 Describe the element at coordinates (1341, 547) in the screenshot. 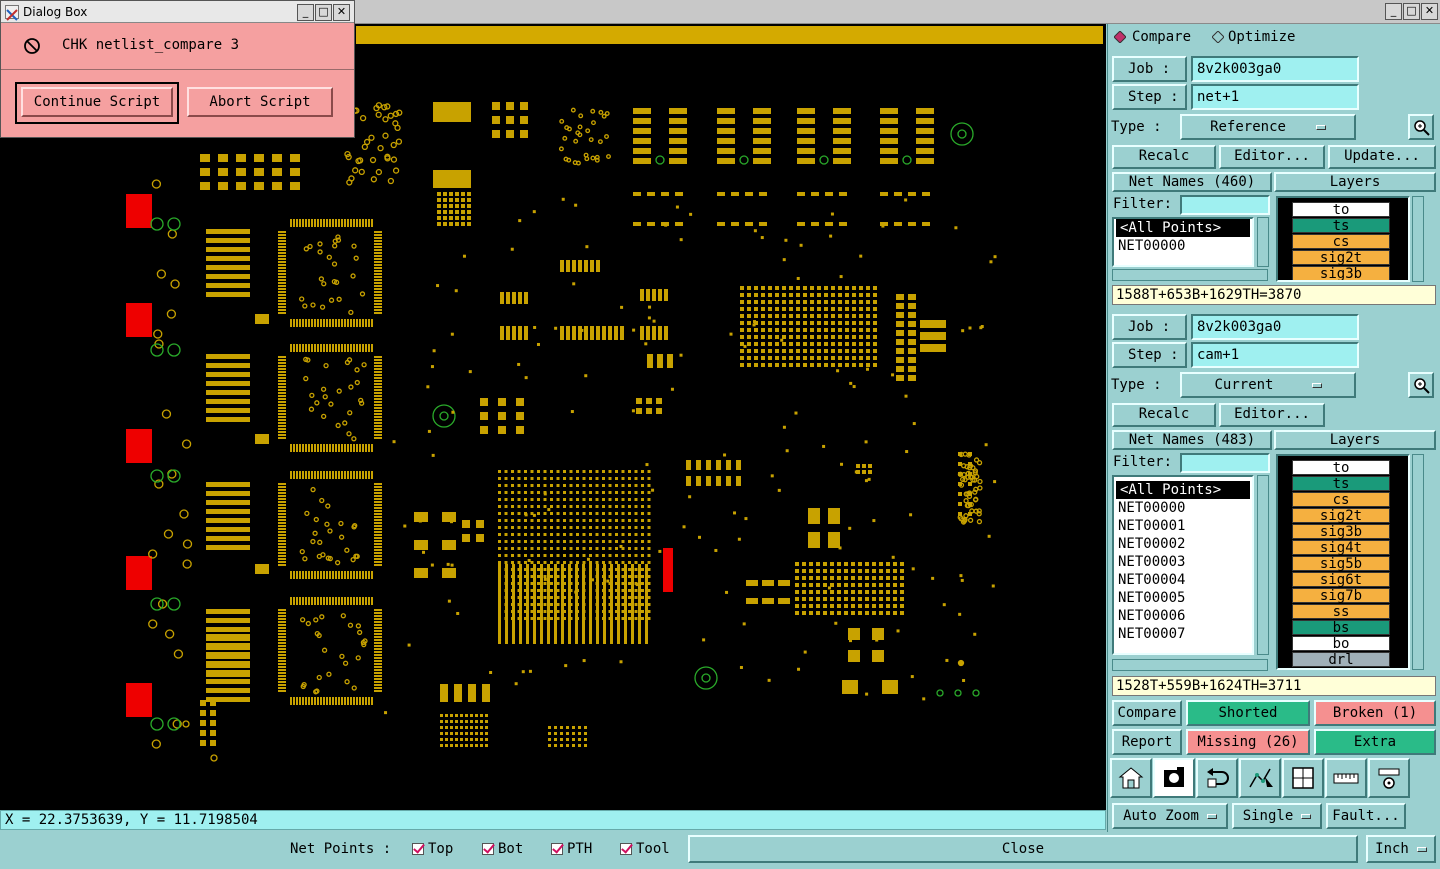

I see `layer-item: sig4t` at that location.